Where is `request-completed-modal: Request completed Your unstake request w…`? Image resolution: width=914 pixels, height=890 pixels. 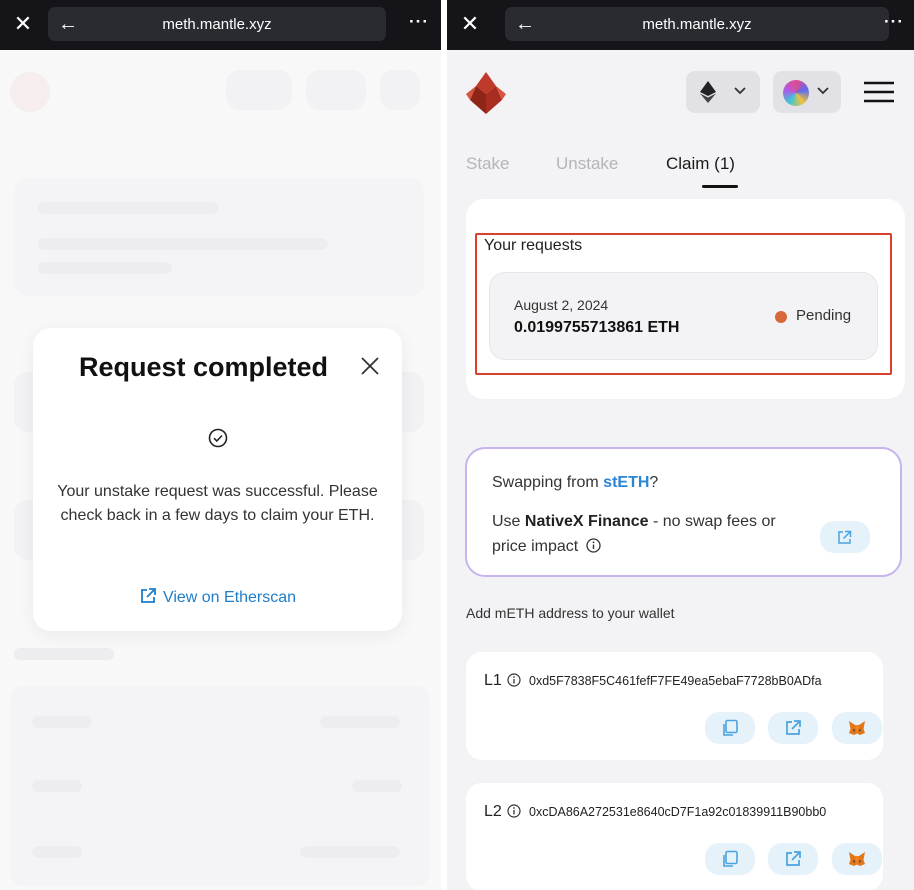
request-completed-modal: Request completed Your unstake request w… is located at coordinates (217, 479).